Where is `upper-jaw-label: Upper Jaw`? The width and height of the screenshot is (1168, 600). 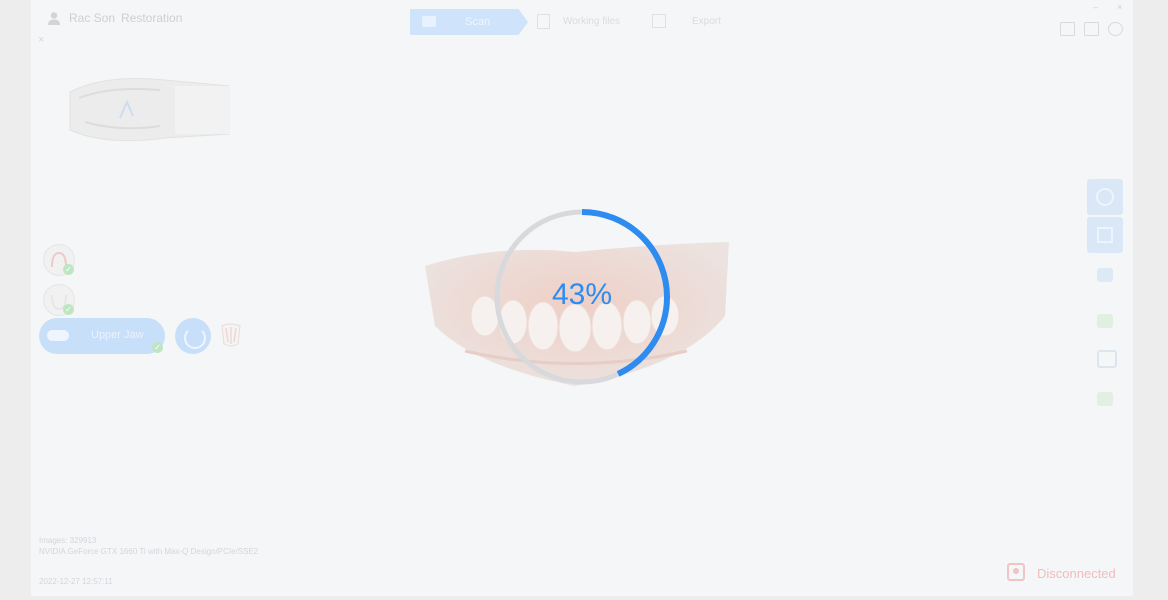 upper-jaw-label: Upper Jaw is located at coordinates (117, 335).